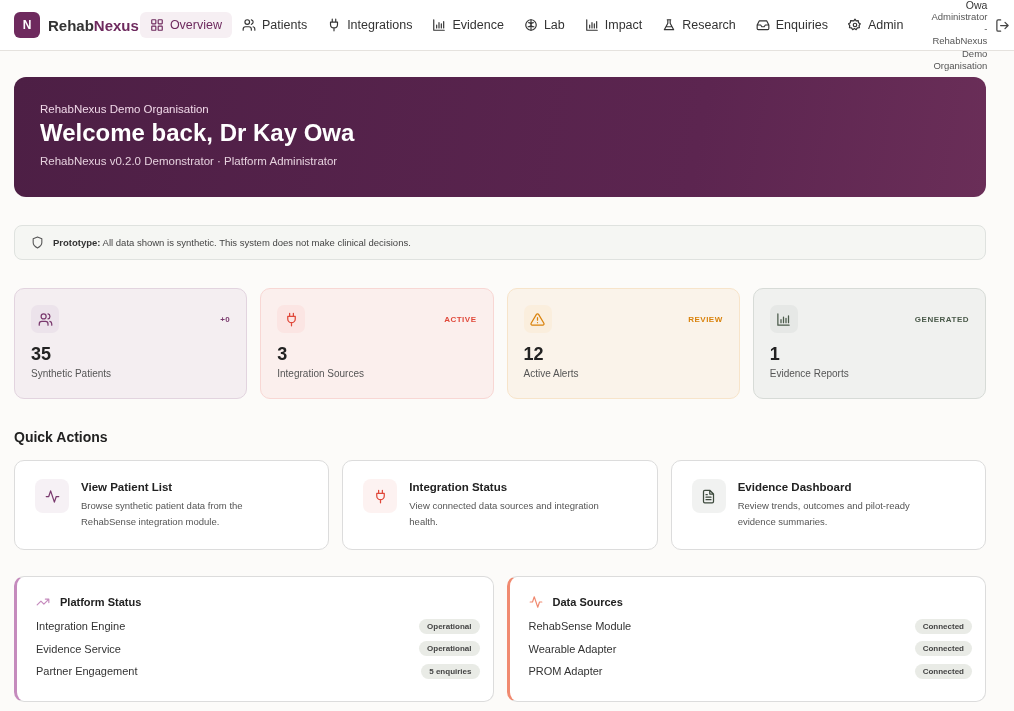  What do you see at coordinates (37, 242) in the screenshot?
I see `shield-icon` at bounding box center [37, 242].